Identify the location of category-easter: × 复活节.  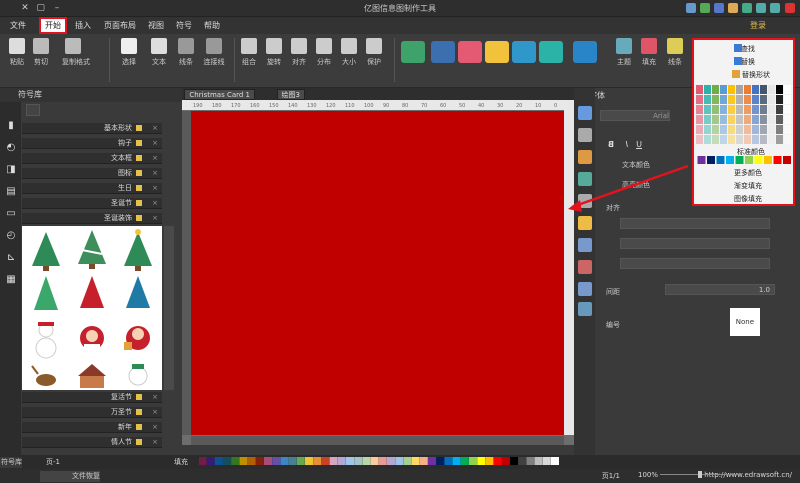
(92, 397).